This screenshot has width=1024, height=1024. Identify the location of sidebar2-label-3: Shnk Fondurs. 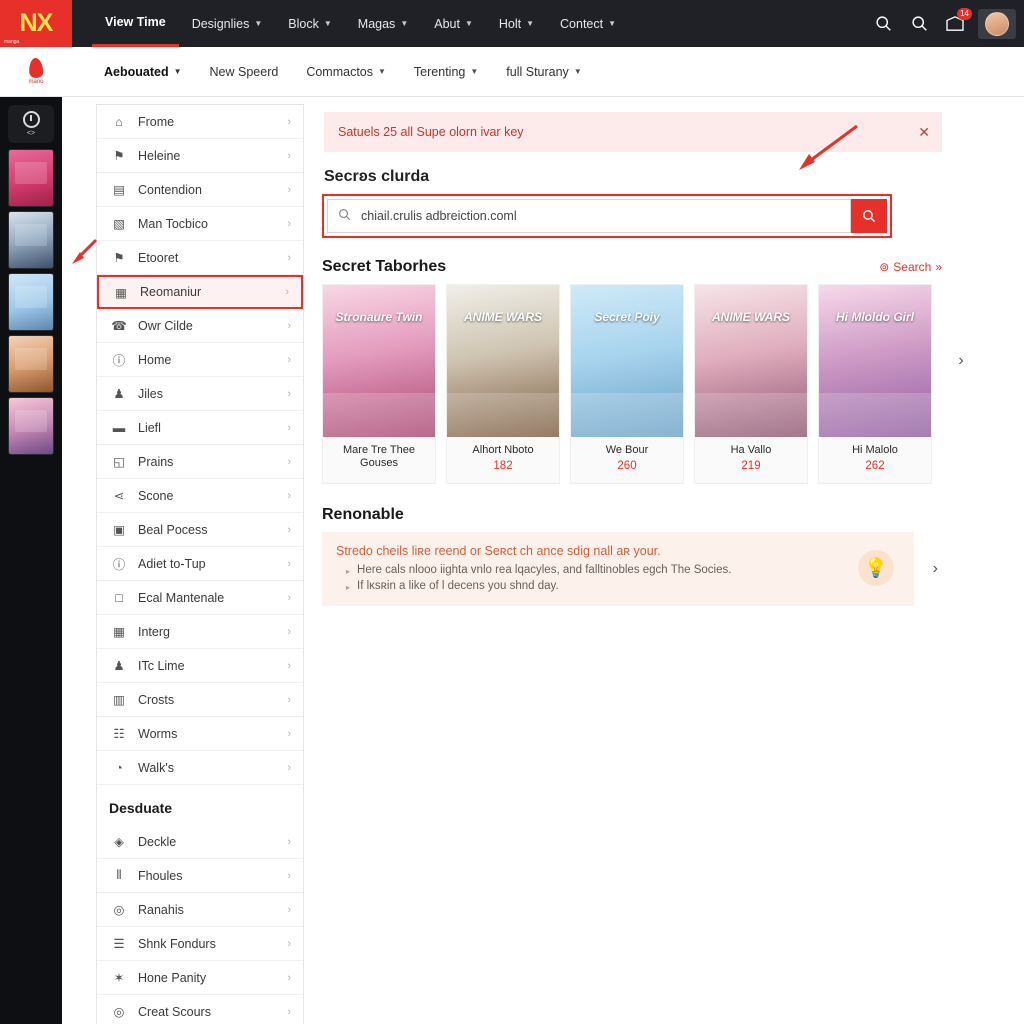
(177, 943).